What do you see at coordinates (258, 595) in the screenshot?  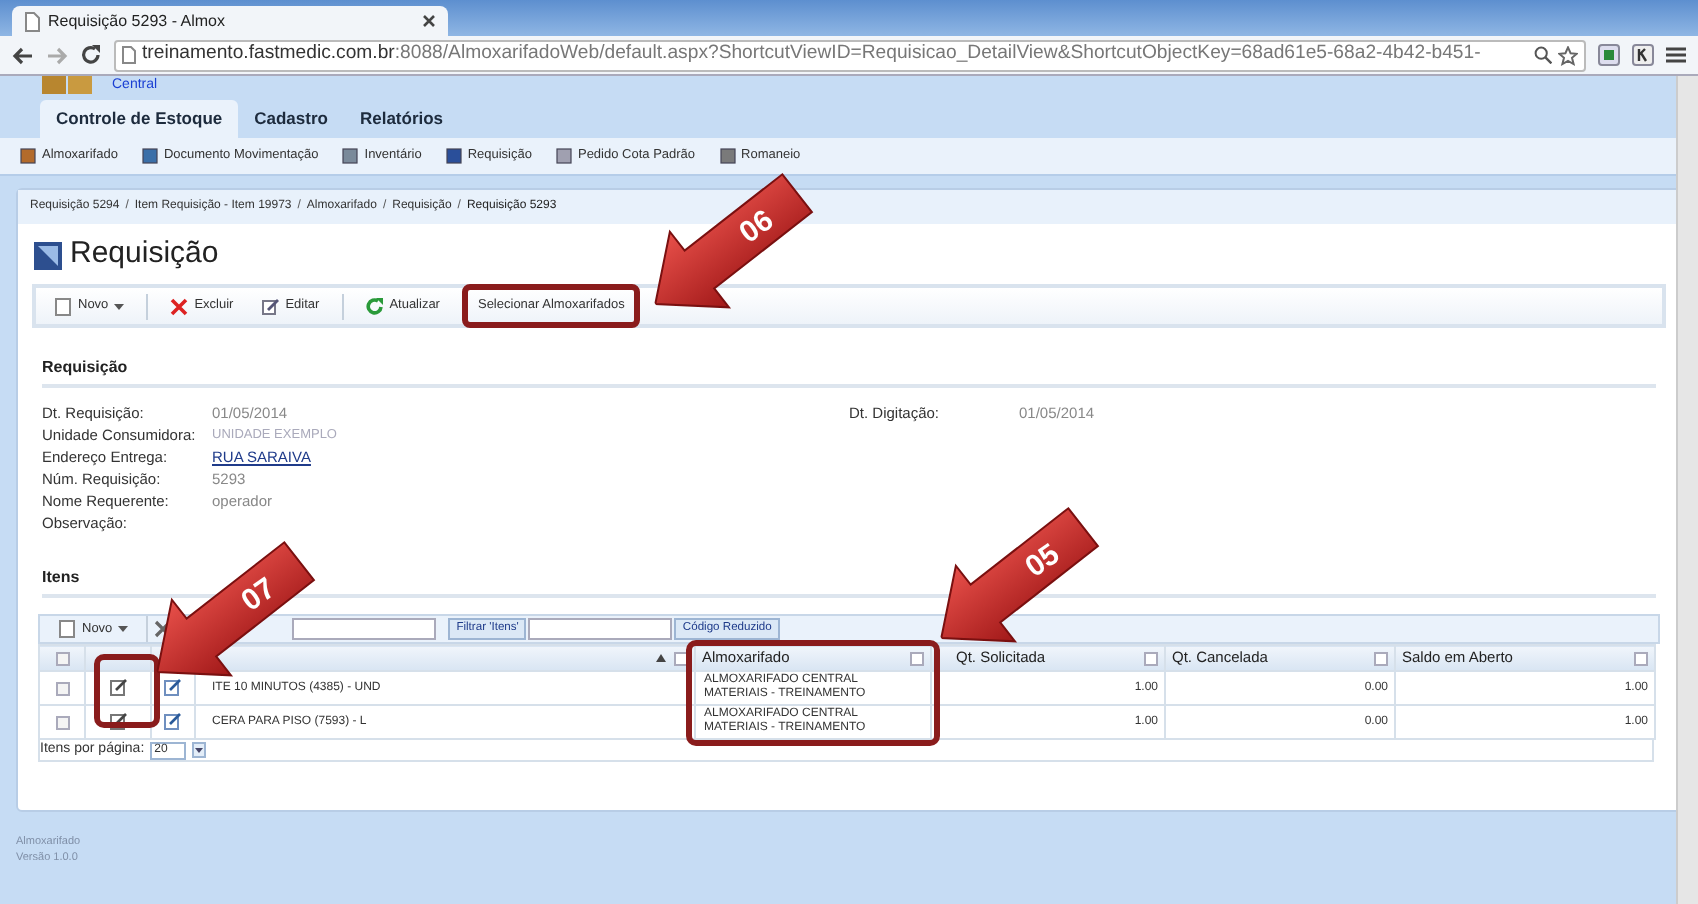 I see `step-number: 07` at bounding box center [258, 595].